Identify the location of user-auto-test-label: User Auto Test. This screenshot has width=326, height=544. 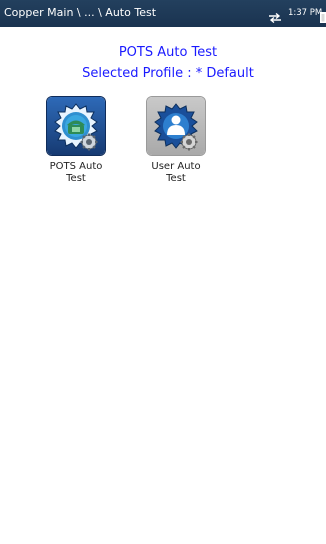
(176, 173).